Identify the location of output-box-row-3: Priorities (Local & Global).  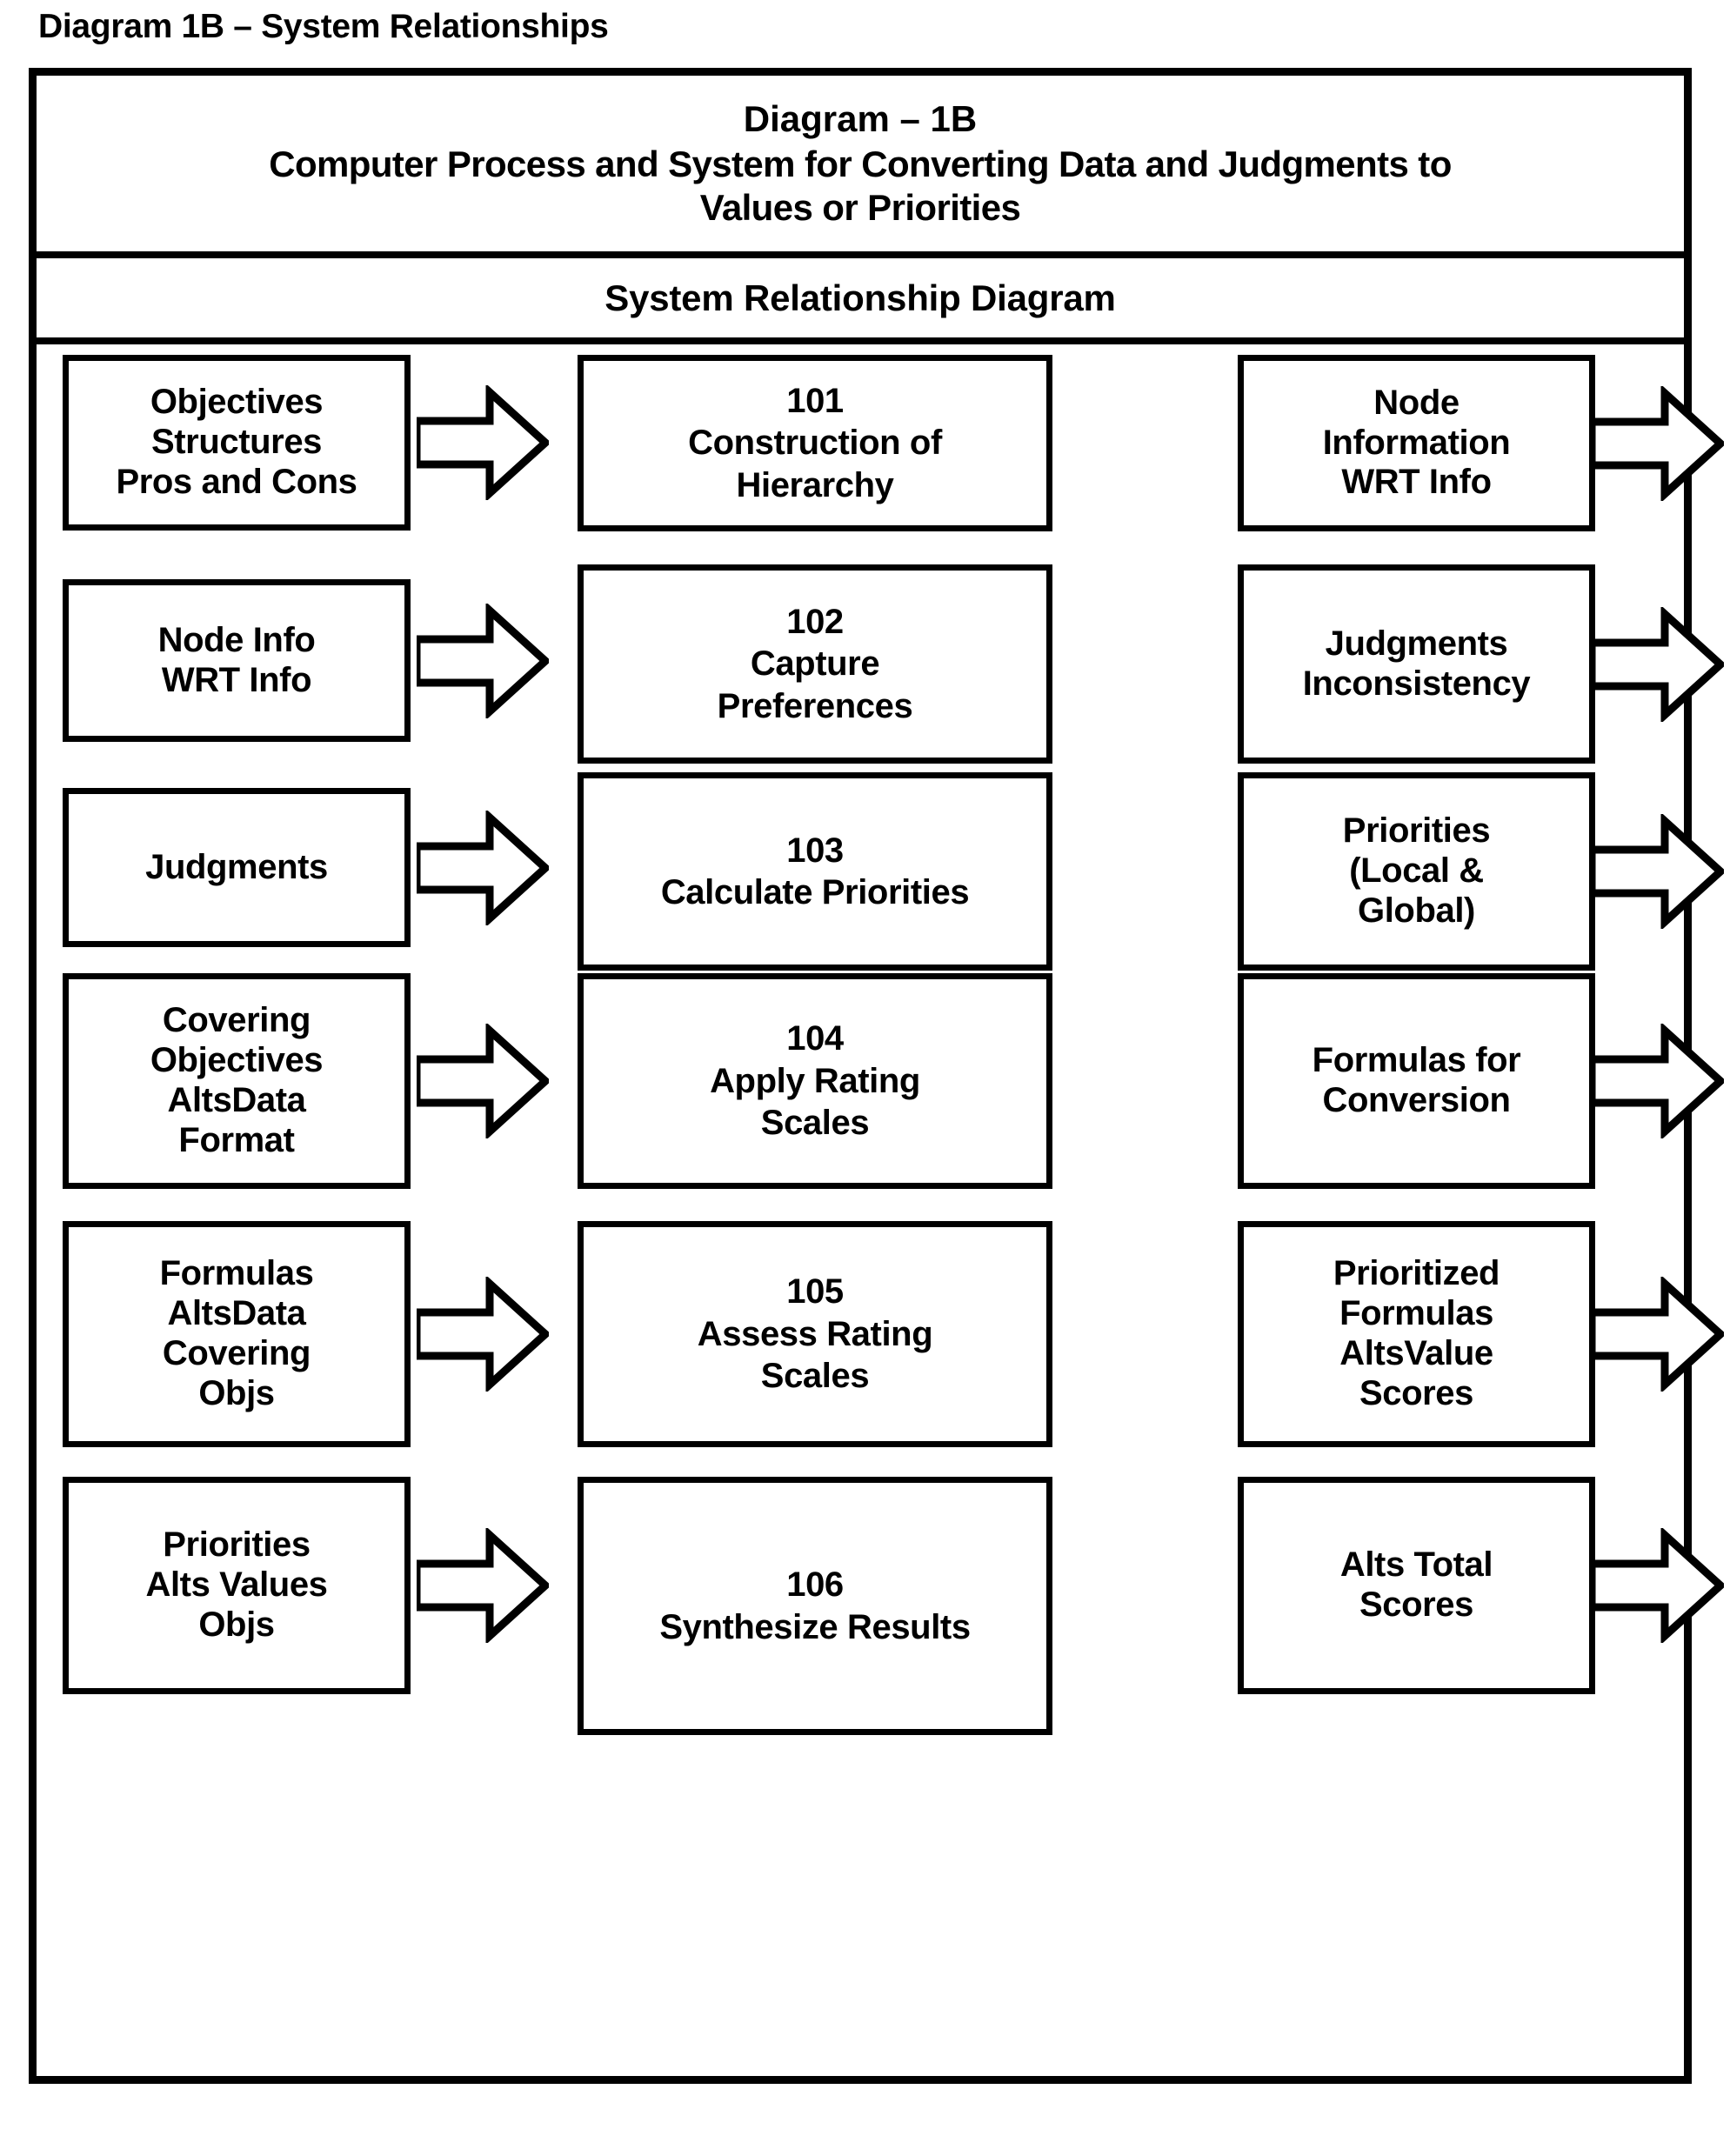
(1416, 871).